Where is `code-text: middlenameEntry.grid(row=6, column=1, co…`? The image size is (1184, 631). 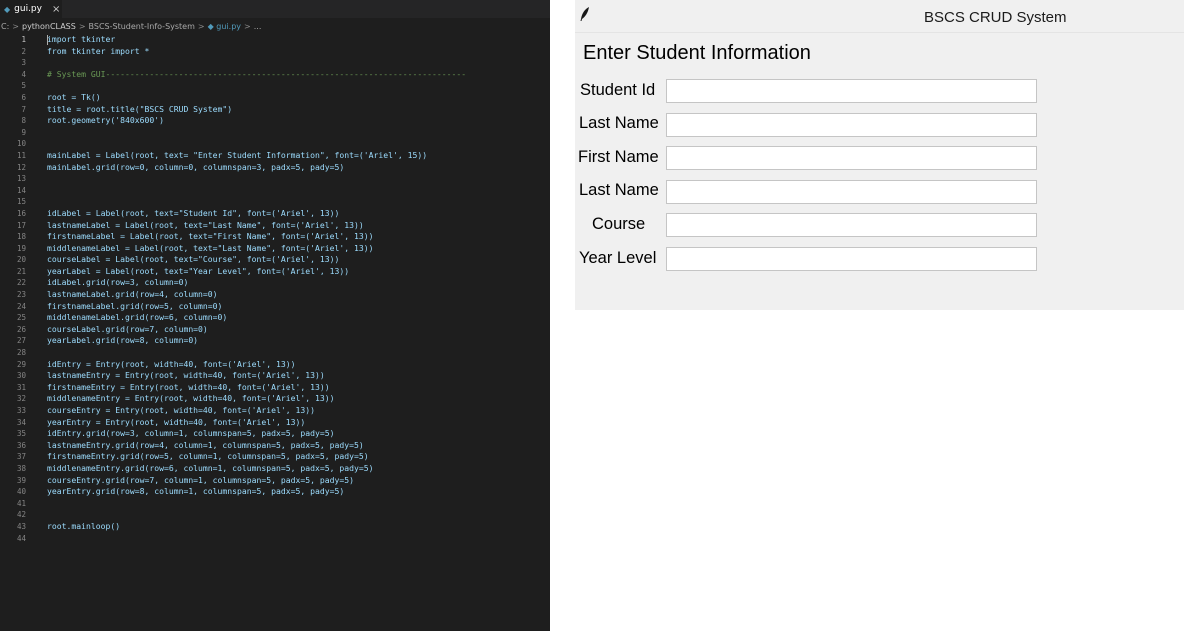
code-text: middlenameEntry.grid(row=6, column=1, co… is located at coordinates (210, 467).